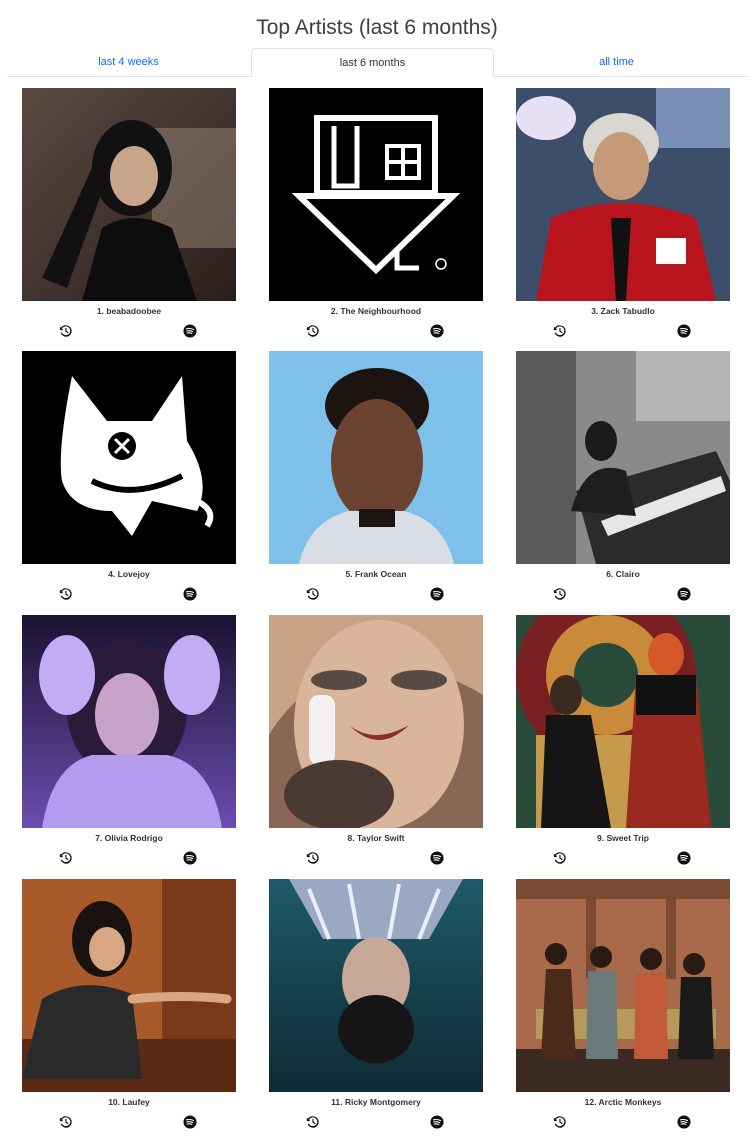  I want to click on time-range-tabs: last 4 weeks last 6 months all time, so click(377, 62).